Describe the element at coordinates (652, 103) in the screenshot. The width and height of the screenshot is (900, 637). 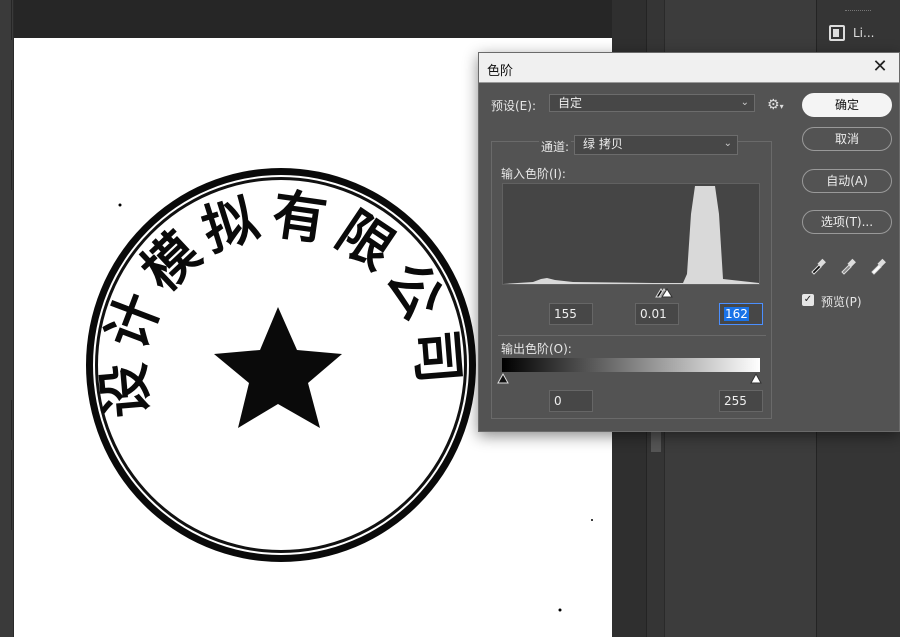
I see `preset-select: 自定 ⌄` at that location.